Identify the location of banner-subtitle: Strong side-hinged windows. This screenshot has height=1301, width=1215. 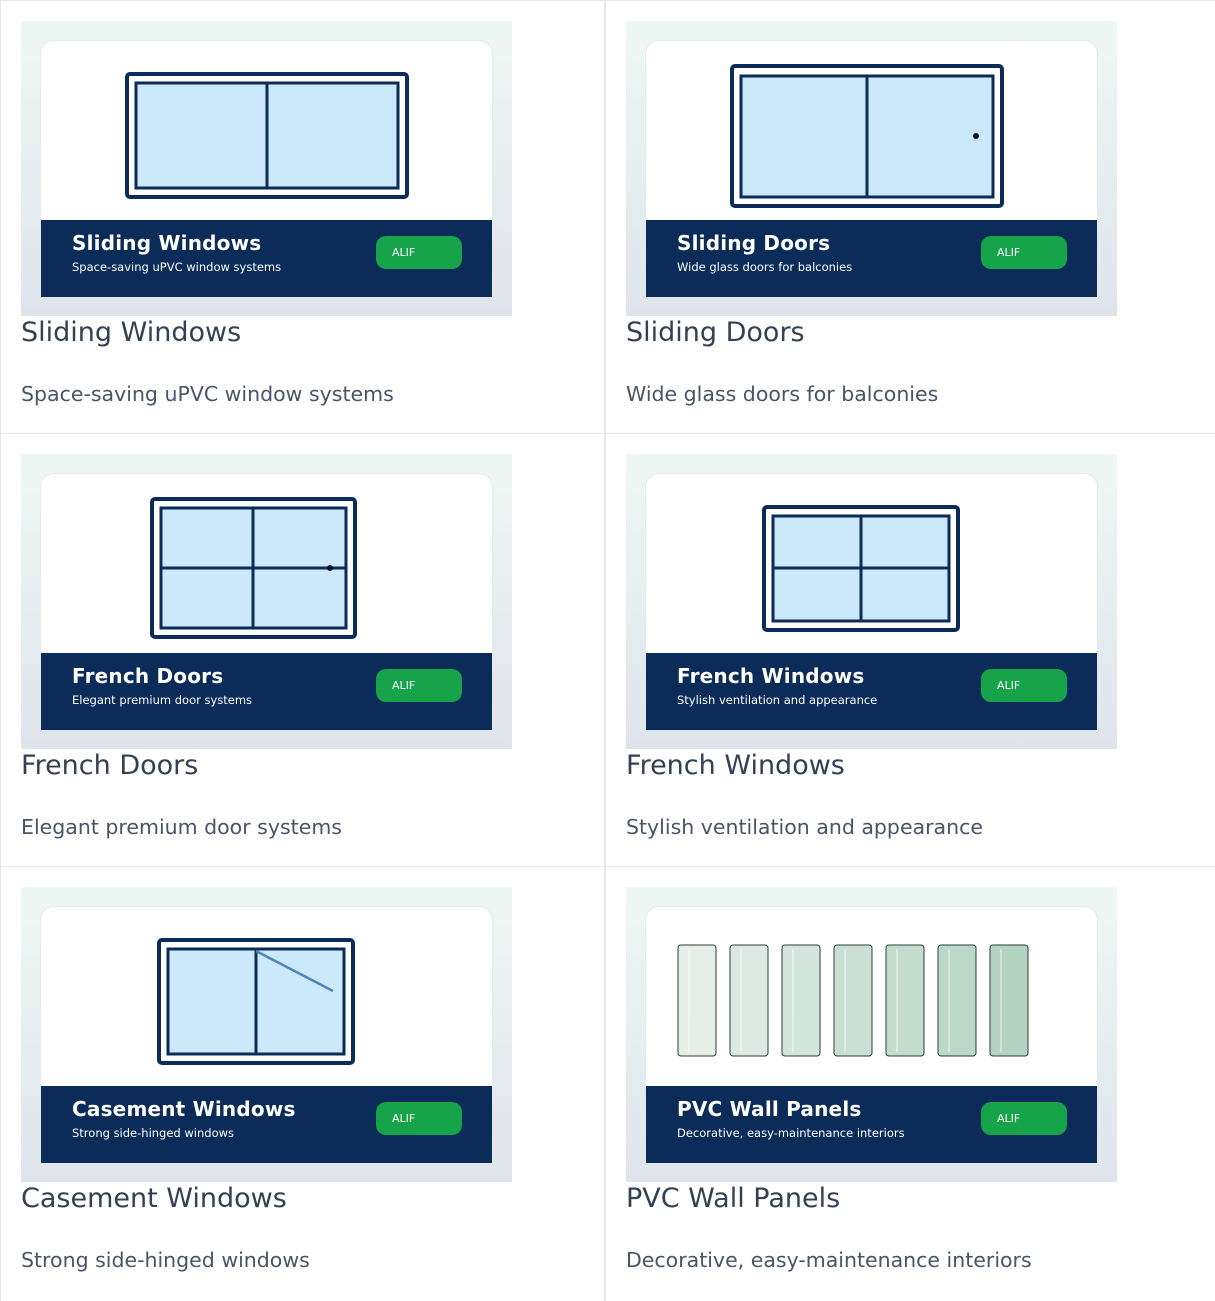
(153, 1133).